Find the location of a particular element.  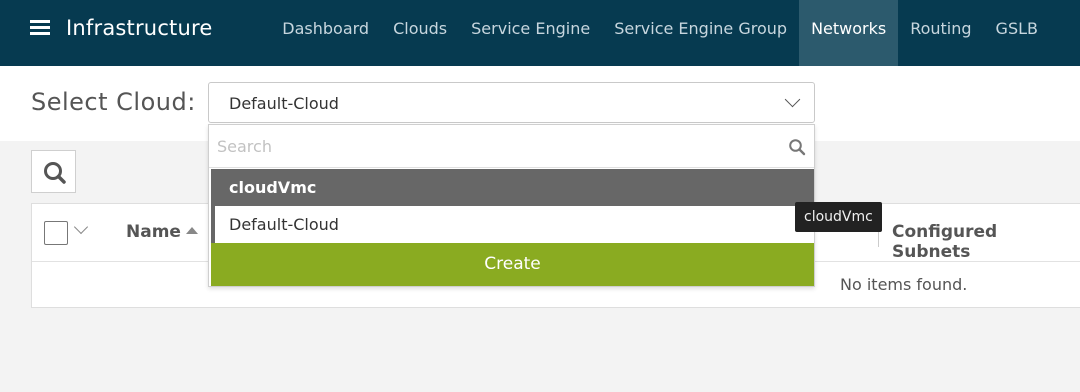

cloud-select-dropdown: Default-Cloud is located at coordinates (511, 102).